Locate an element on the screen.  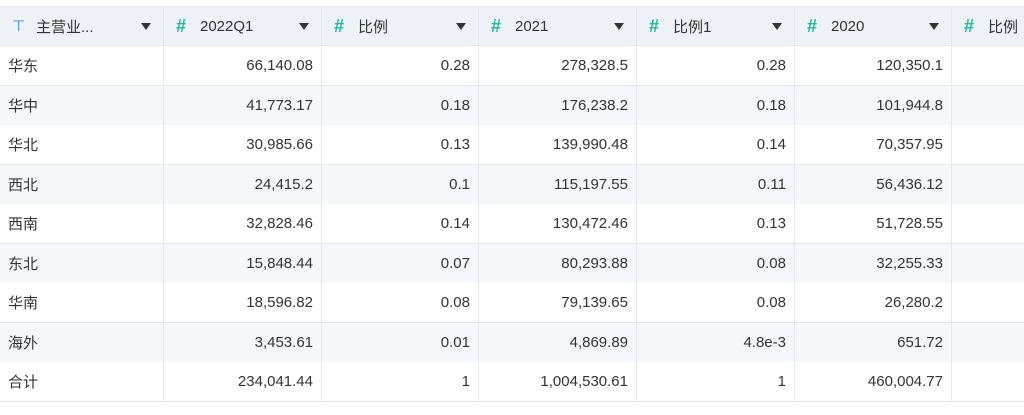
value-cell: 176,238.2 is located at coordinates (558, 105).